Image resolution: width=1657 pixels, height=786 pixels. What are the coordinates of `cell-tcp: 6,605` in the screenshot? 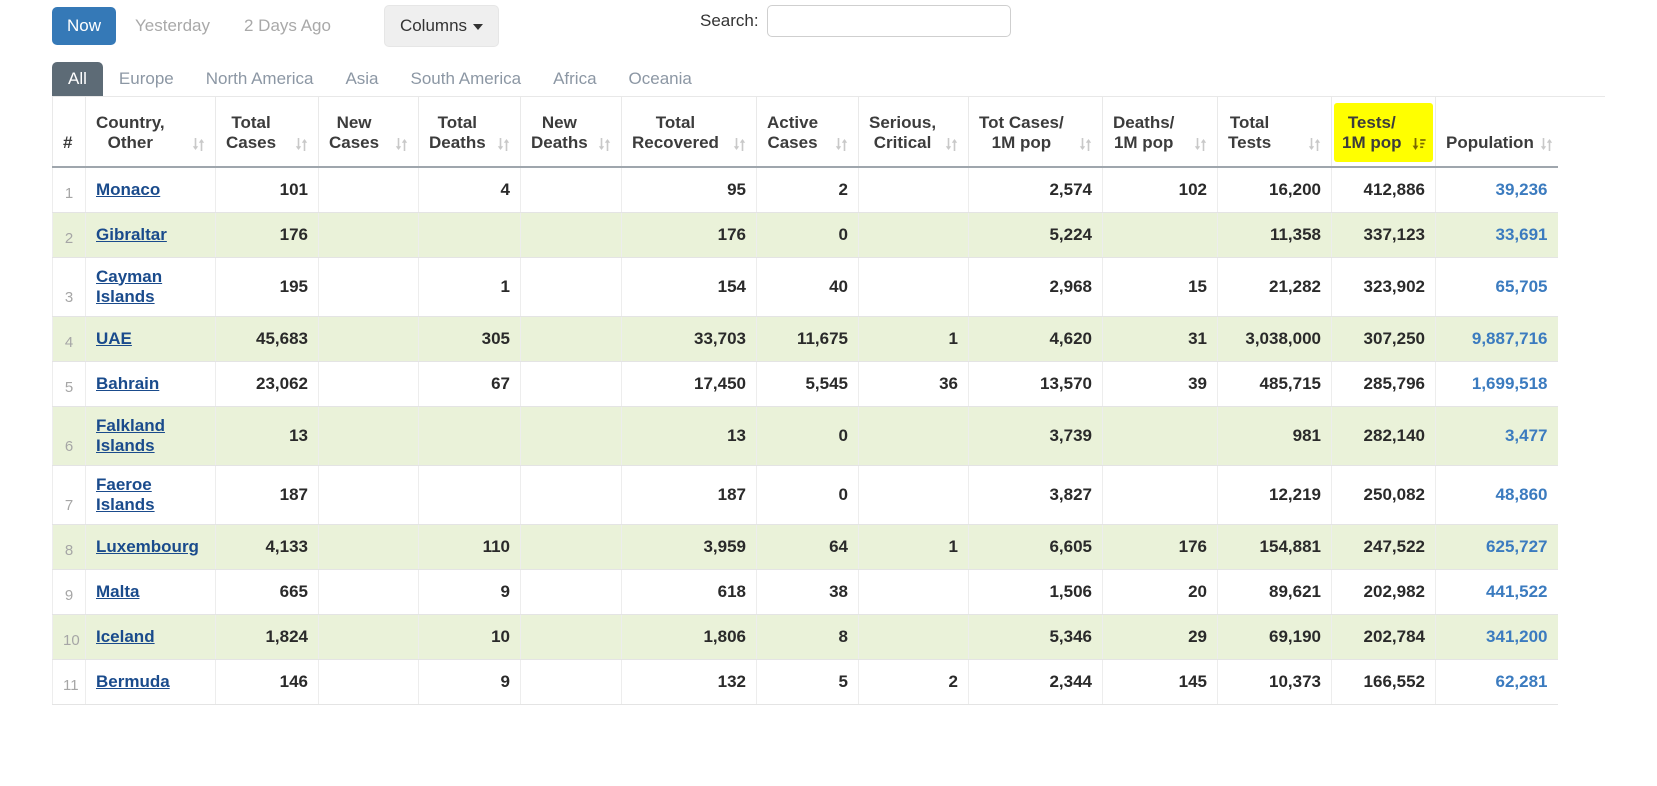 It's located at (1035, 547).